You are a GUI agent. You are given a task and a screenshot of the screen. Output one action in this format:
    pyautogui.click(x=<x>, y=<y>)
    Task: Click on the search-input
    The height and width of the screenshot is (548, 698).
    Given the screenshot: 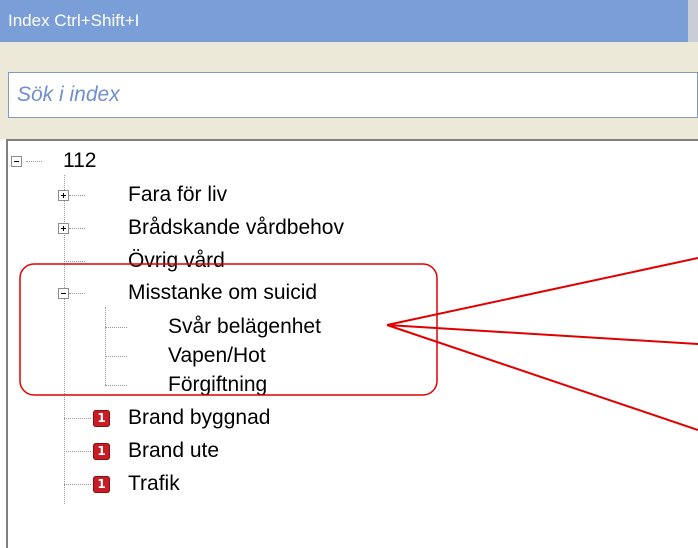 What is the action you would take?
    pyautogui.click(x=353, y=95)
    